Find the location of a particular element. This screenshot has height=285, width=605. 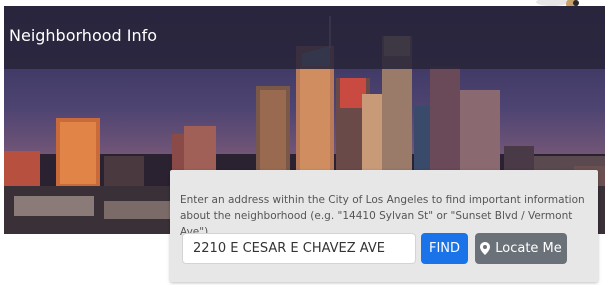

page-title: Neighborhood Info is located at coordinates (83, 35).